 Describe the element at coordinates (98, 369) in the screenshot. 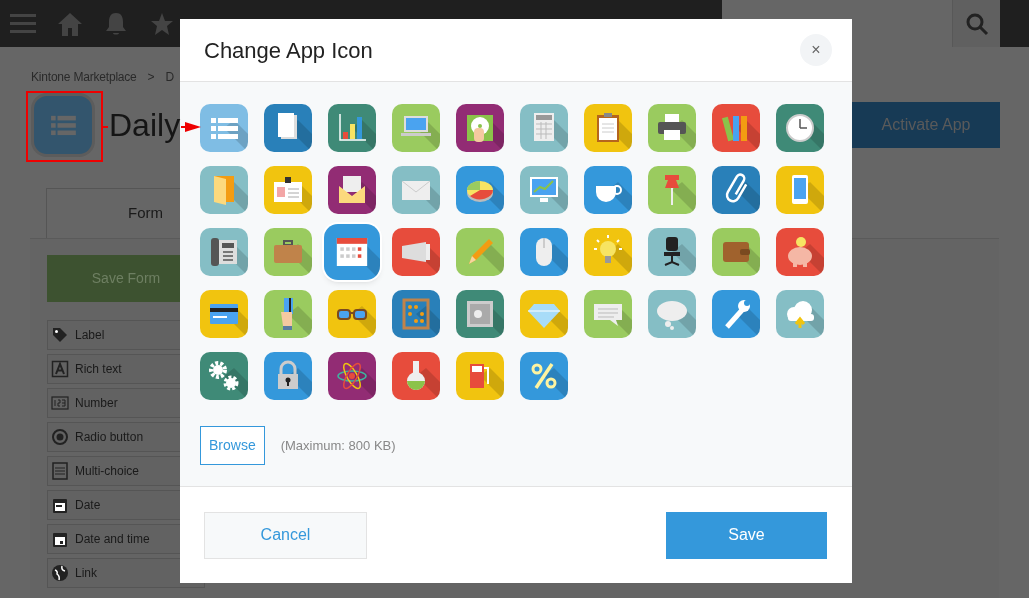

I see `field-label: Rich text` at that location.